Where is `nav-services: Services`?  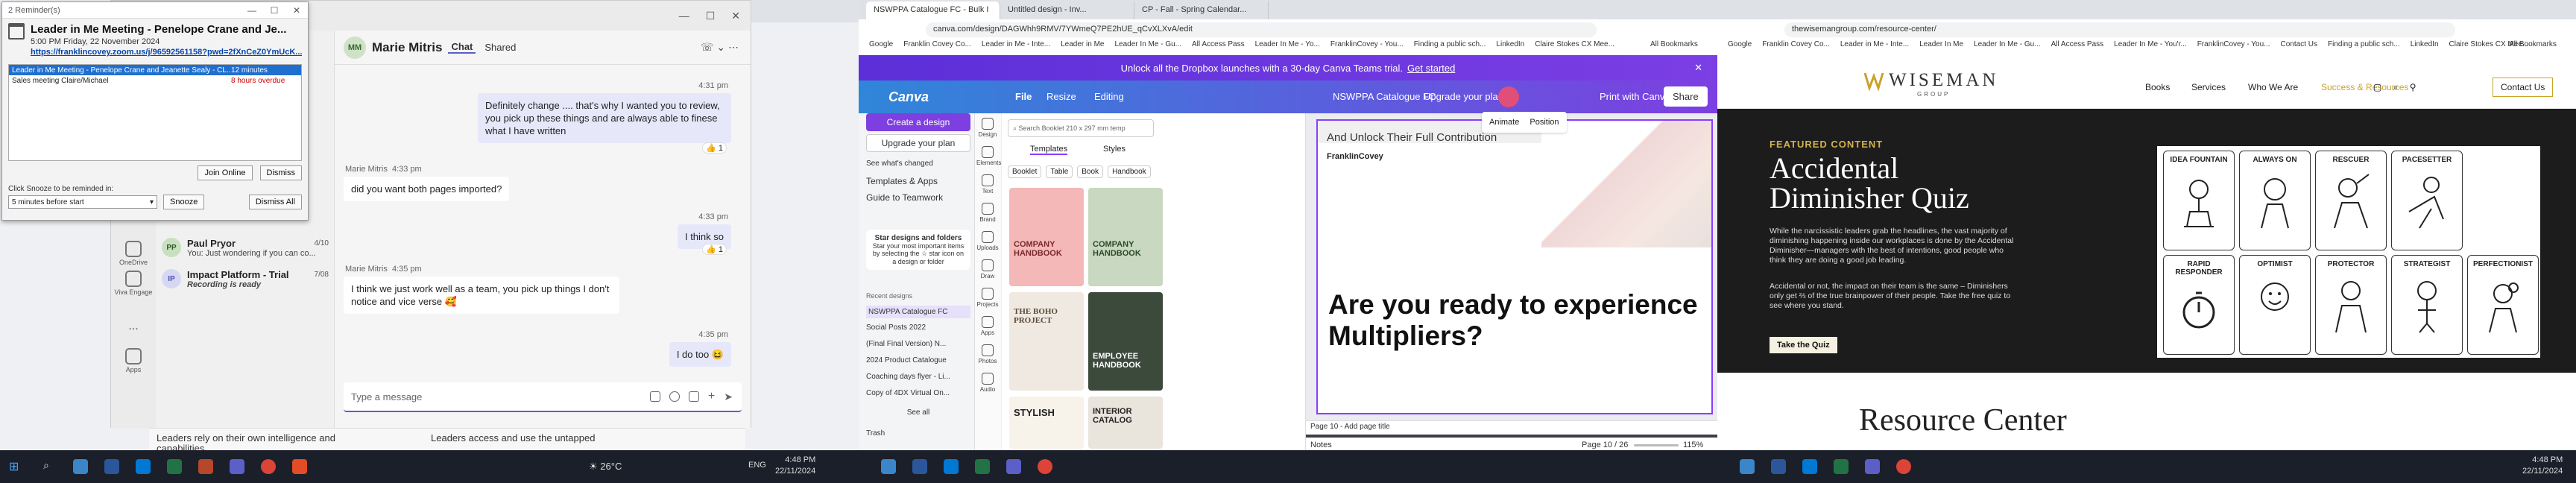 nav-services: Services is located at coordinates (2208, 87).